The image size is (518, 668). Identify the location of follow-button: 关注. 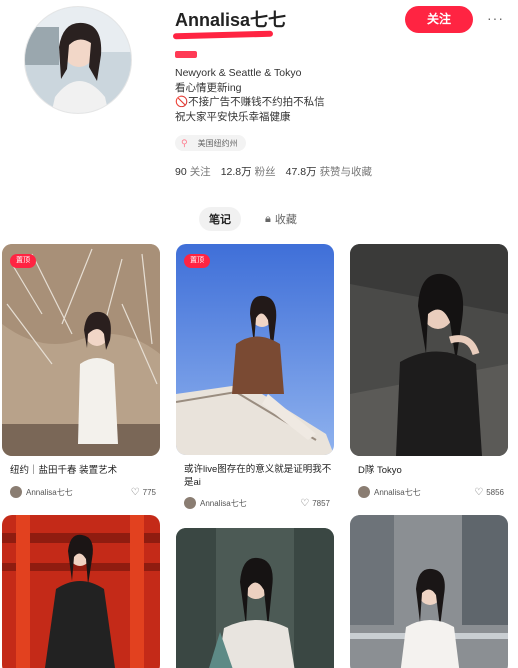
(439, 19).